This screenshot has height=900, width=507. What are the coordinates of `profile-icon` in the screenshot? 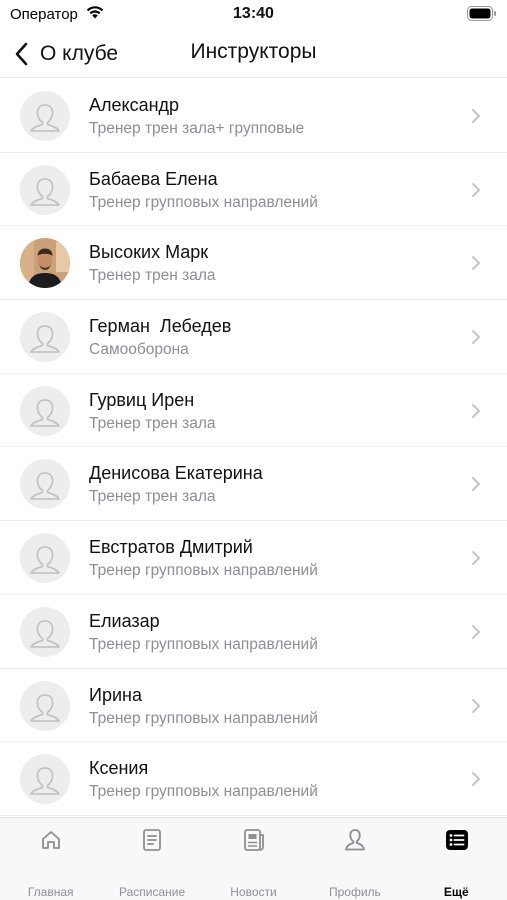 It's located at (355, 840).